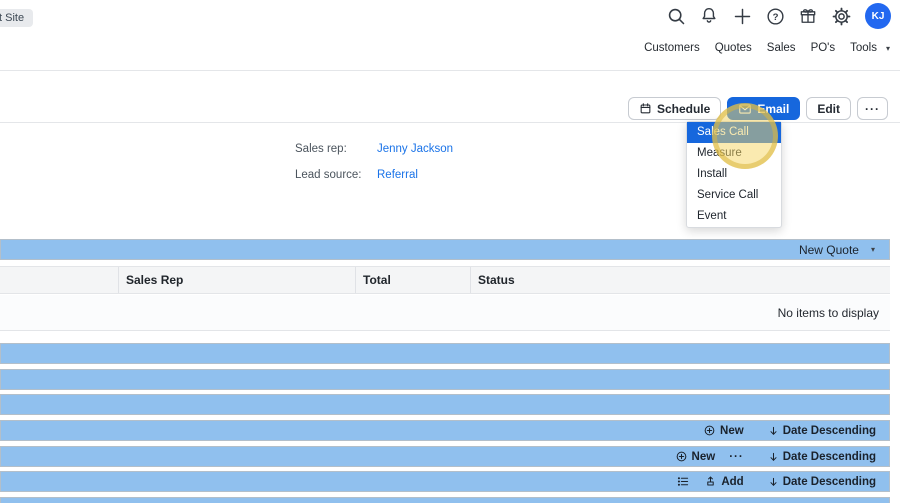 Image resolution: width=900 pixels, height=503 pixels. I want to click on section-bar-with-new: New Date Descending, so click(445, 430).